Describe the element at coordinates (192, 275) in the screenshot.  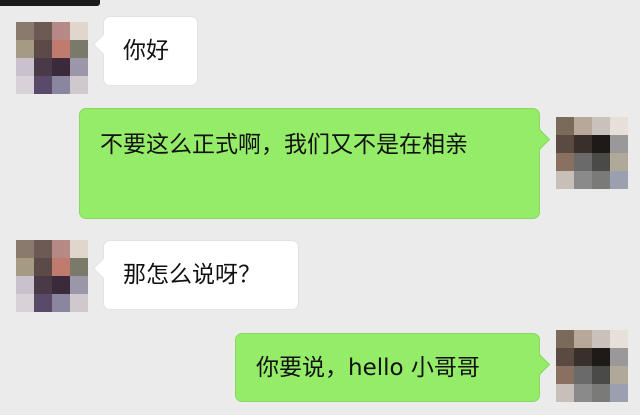
I see `message-text: 那怎么说呀？` at that location.